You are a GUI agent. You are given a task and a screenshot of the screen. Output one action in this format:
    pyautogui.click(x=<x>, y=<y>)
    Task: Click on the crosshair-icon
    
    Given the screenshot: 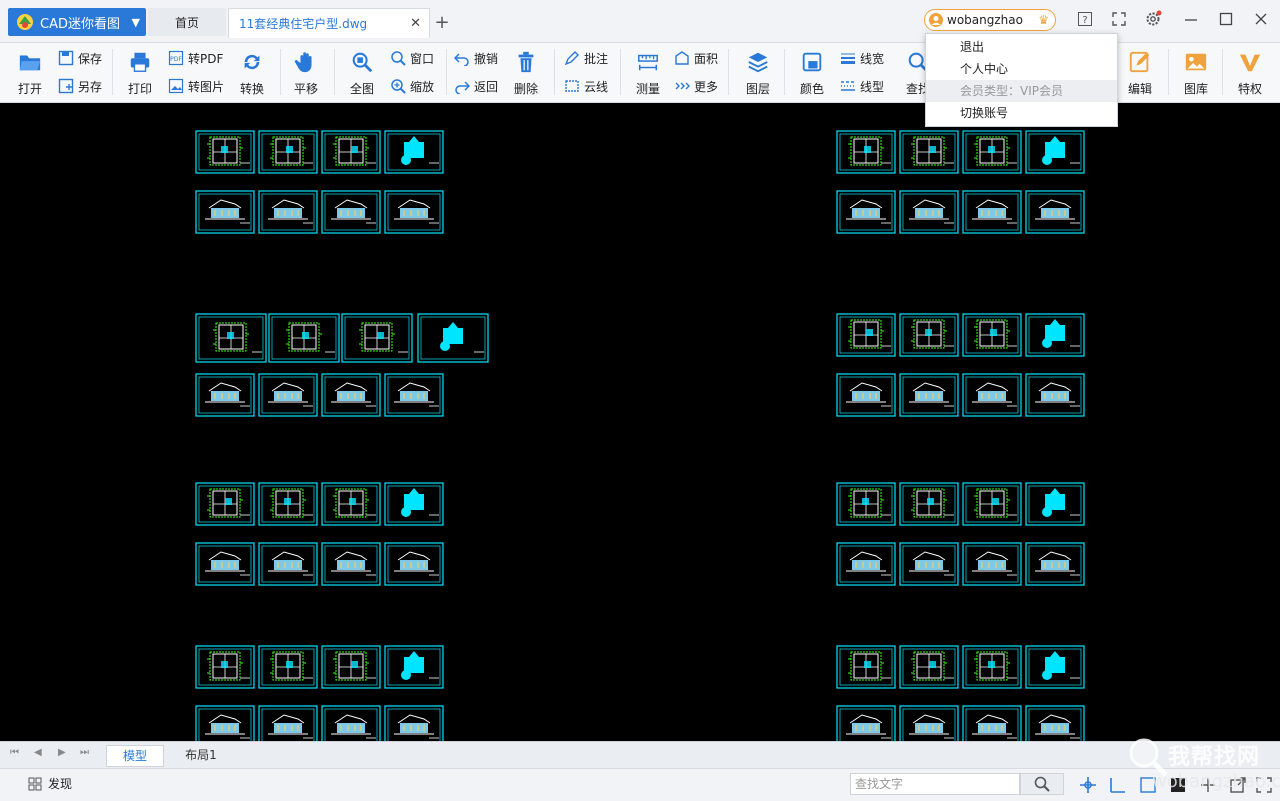 What is the action you would take?
    pyautogui.click(x=1208, y=785)
    